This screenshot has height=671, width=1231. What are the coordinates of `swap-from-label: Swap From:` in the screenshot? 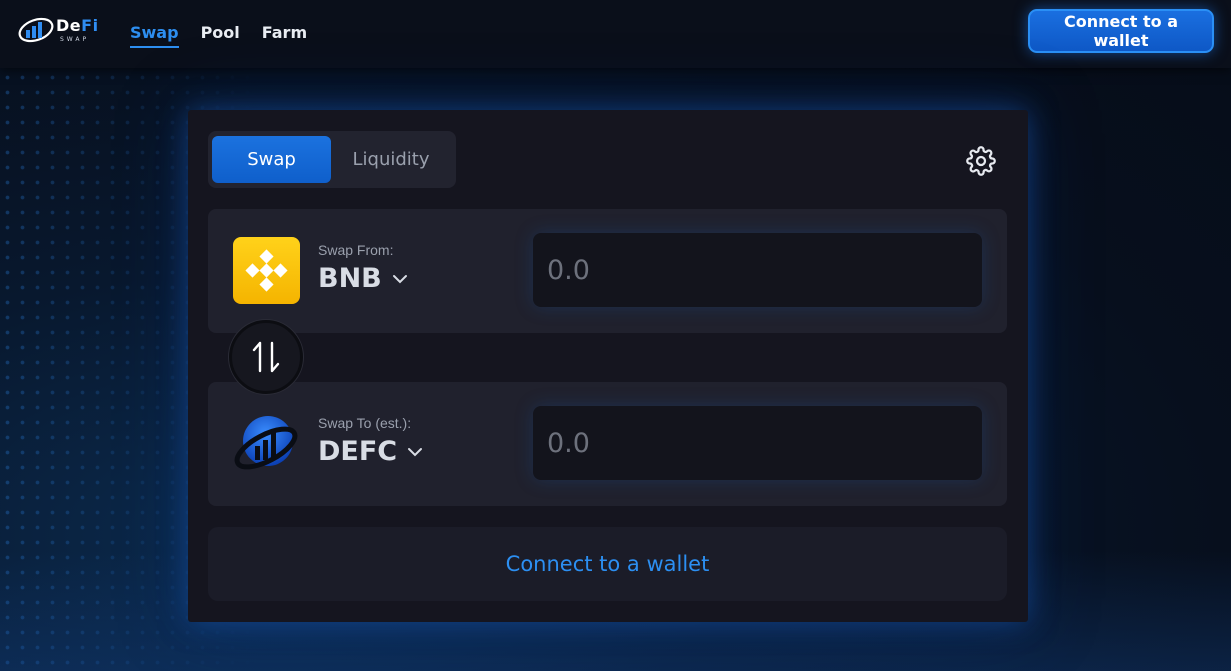 It's located at (356, 250).